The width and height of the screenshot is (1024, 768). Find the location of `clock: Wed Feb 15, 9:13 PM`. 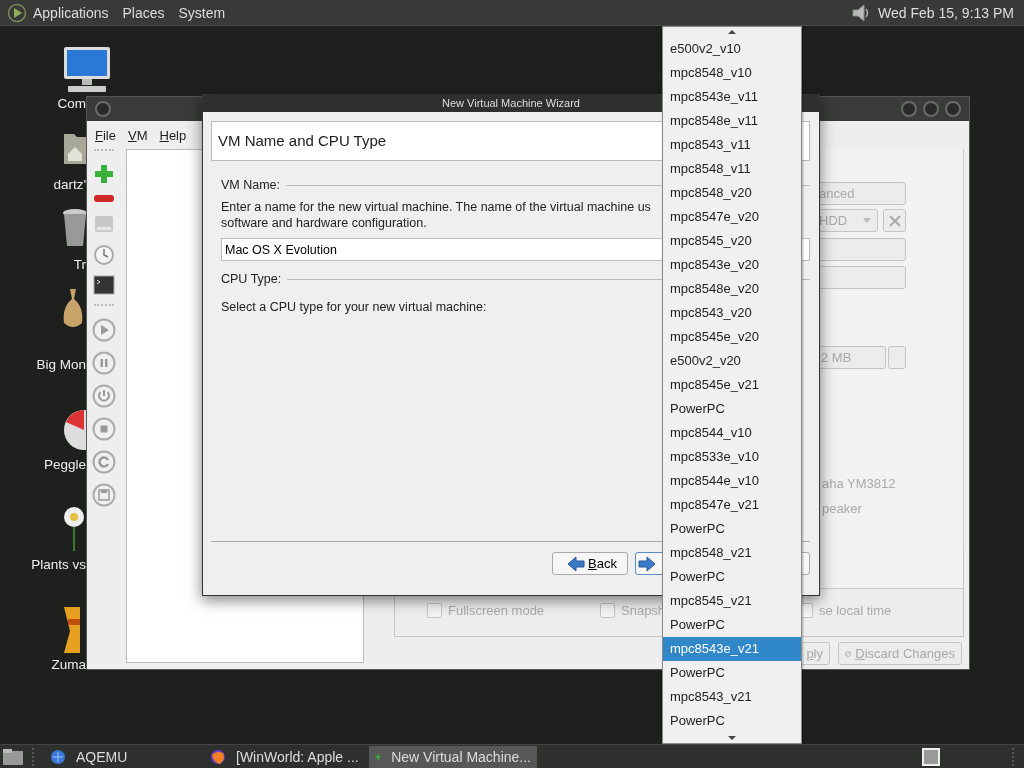

clock: Wed Feb 15, 9:13 PM is located at coordinates (946, 12).